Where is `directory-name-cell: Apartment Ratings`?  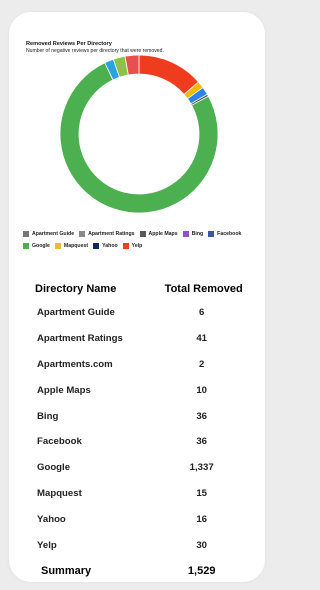 directory-name-cell: Apartment Ratings is located at coordinates (80, 339).